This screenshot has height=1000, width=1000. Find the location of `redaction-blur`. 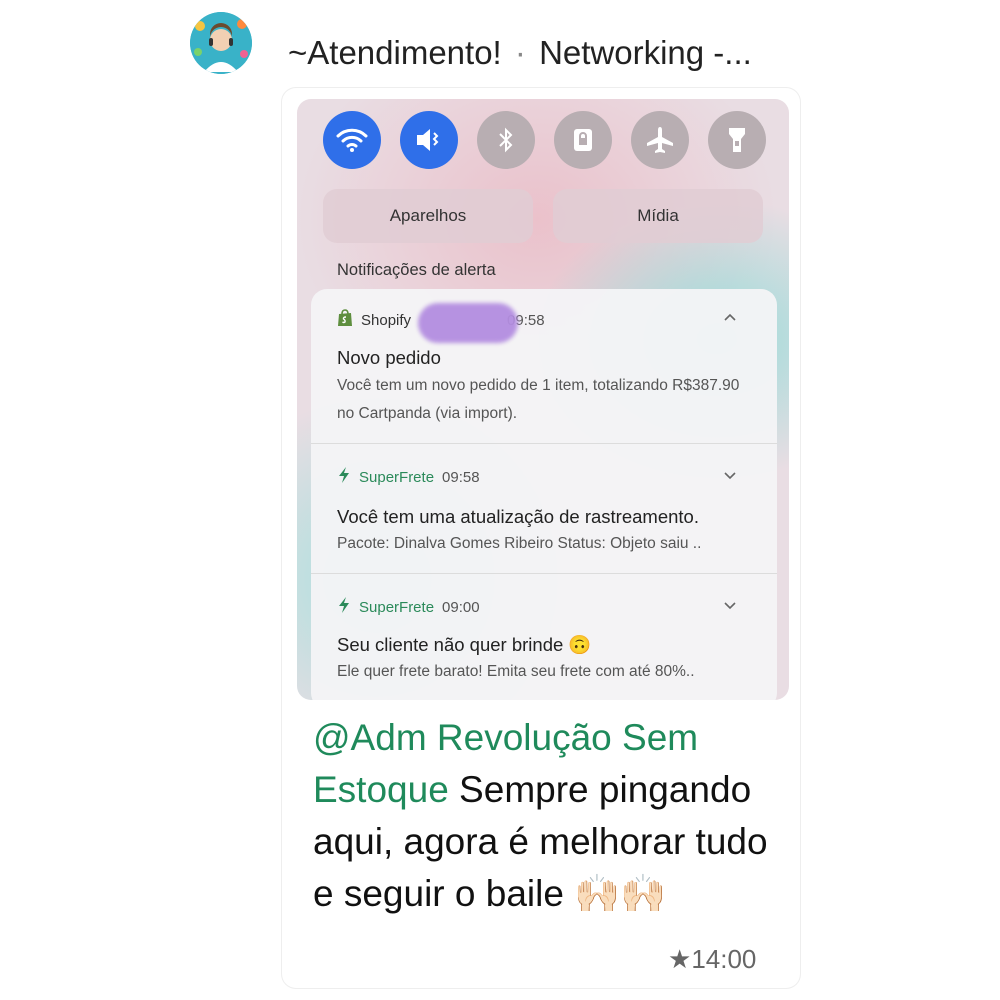

redaction-blur is located at coordinates (468, 323).